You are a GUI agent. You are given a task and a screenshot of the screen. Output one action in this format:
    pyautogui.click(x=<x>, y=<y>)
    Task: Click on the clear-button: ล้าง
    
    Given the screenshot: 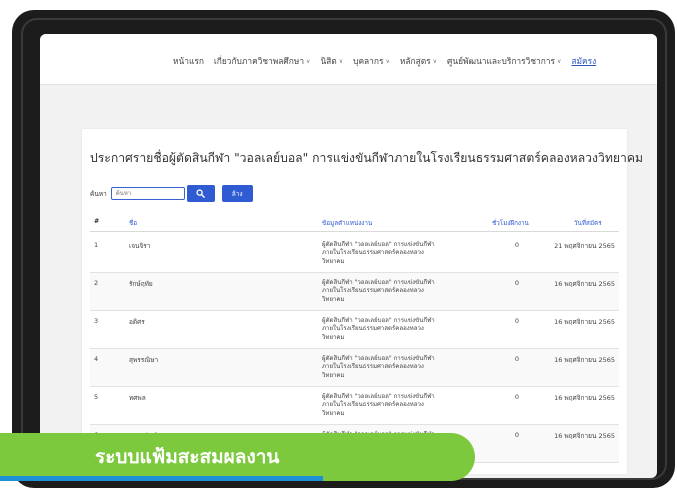 What is the action you would take?
    pyautogui.click(x=237, y=193)
    